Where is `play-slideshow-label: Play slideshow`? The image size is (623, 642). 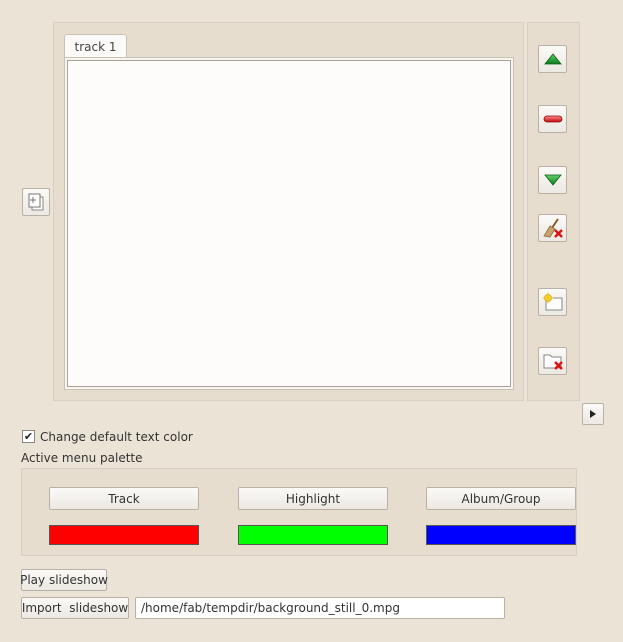
play-slideshow-label: Play slideshow is located at coordinates (64, 580).